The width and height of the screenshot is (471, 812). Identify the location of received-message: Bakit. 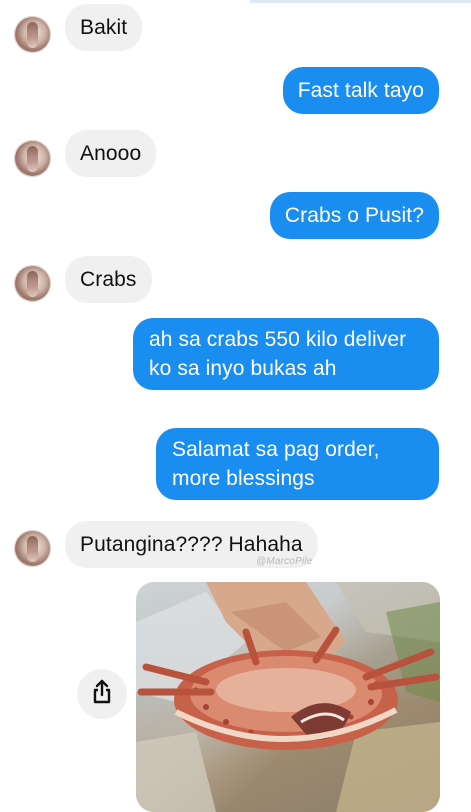
(104, 27).